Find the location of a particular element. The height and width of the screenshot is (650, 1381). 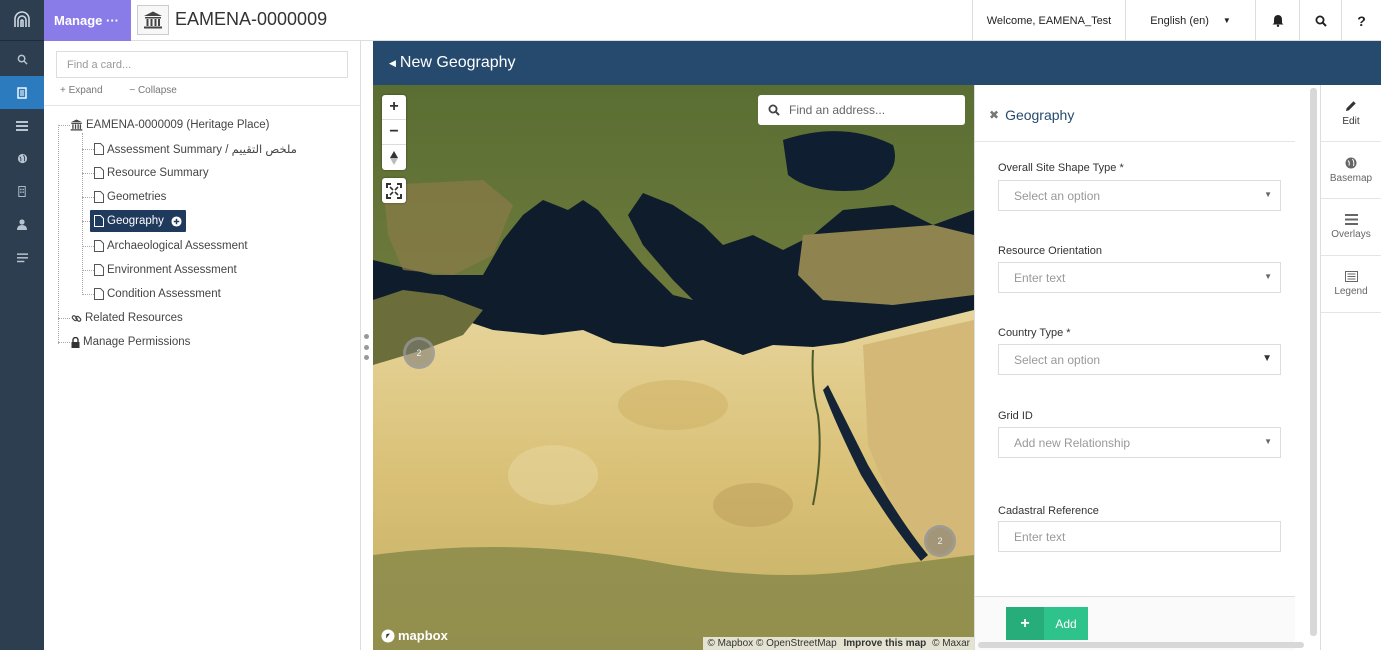

field-label-country-type: Country Type * is located at coordinates (1034, 333).